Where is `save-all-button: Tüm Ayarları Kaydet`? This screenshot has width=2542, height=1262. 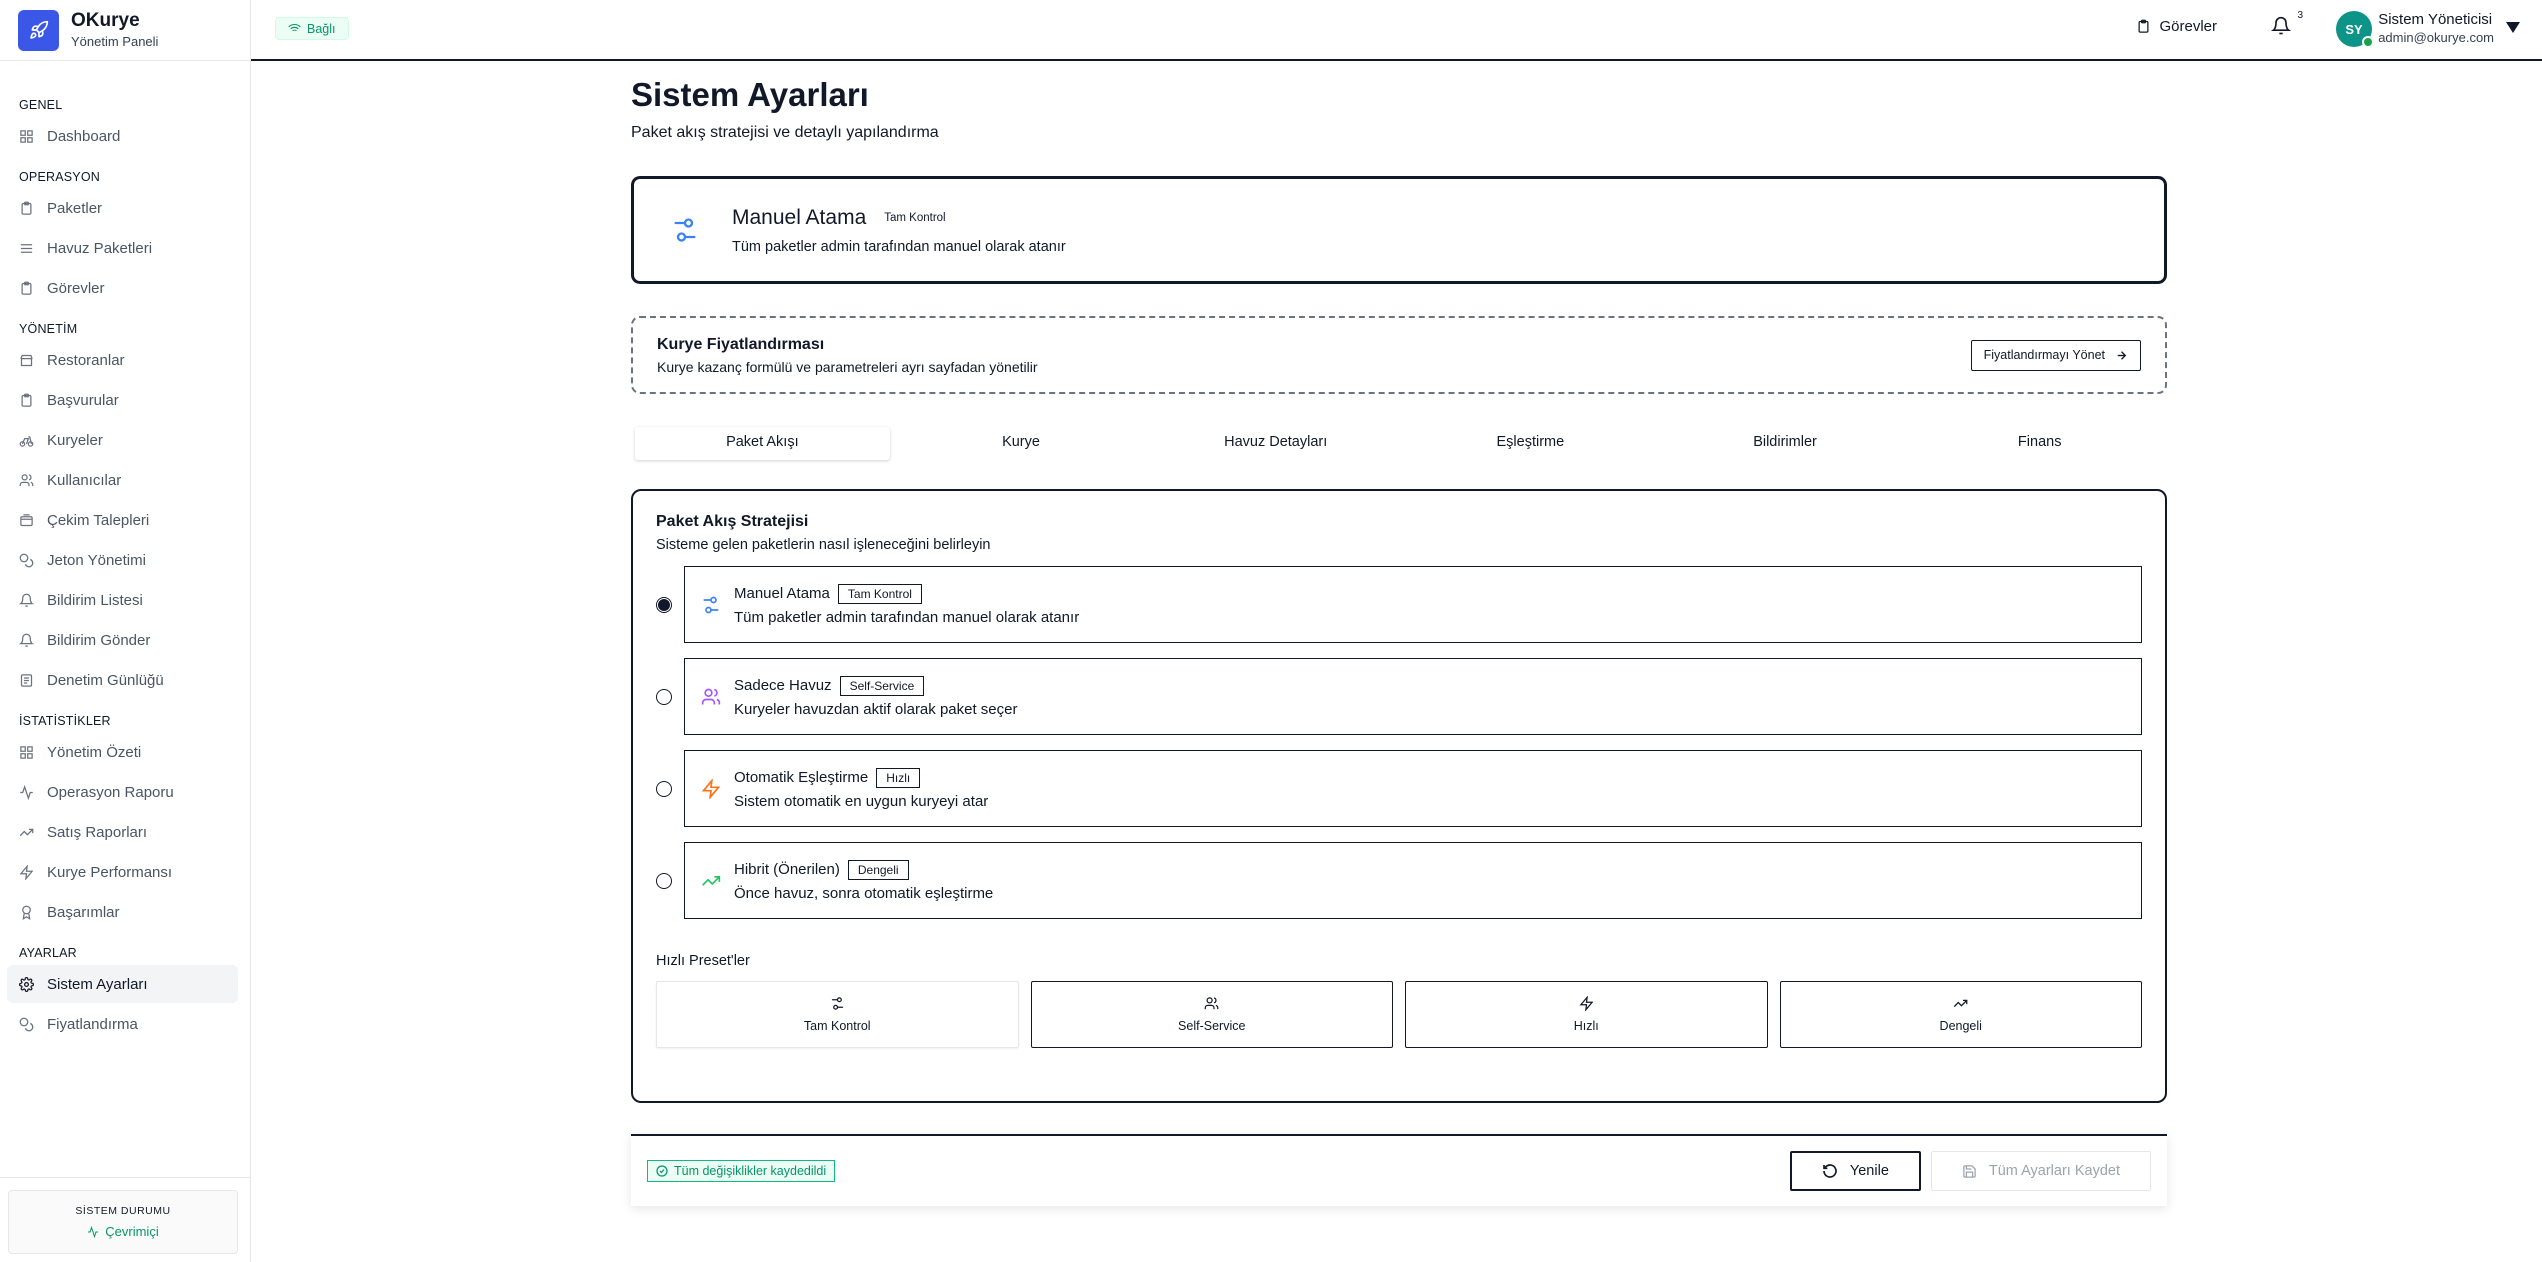
save-all-button: Tüm Ayarları Kaydet is located at coordinates (2040, 1171).